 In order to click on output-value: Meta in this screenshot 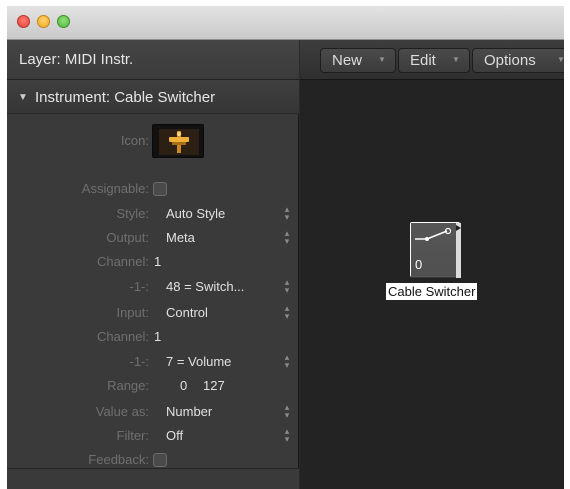, I will do `click(180, 237)`.